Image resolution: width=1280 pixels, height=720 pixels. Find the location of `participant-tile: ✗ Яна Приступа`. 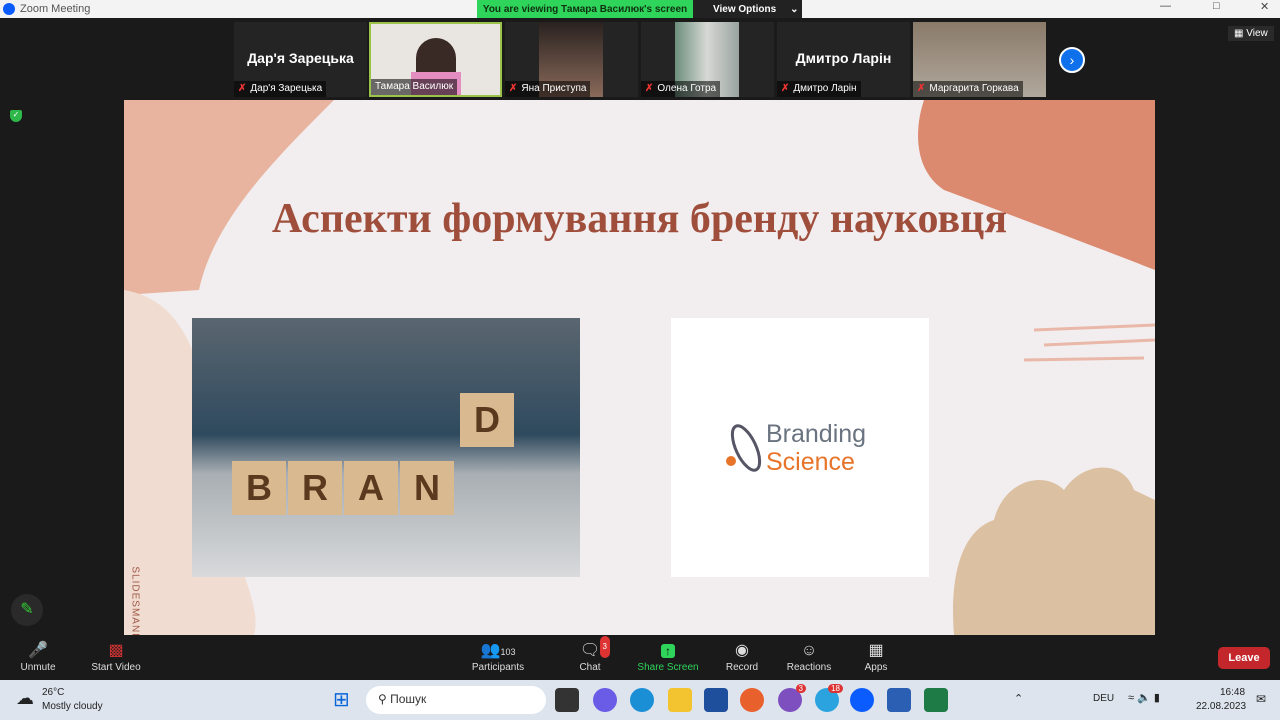

participant-tile: ✗ Яна Приступа is located at coordinates (571, 59).